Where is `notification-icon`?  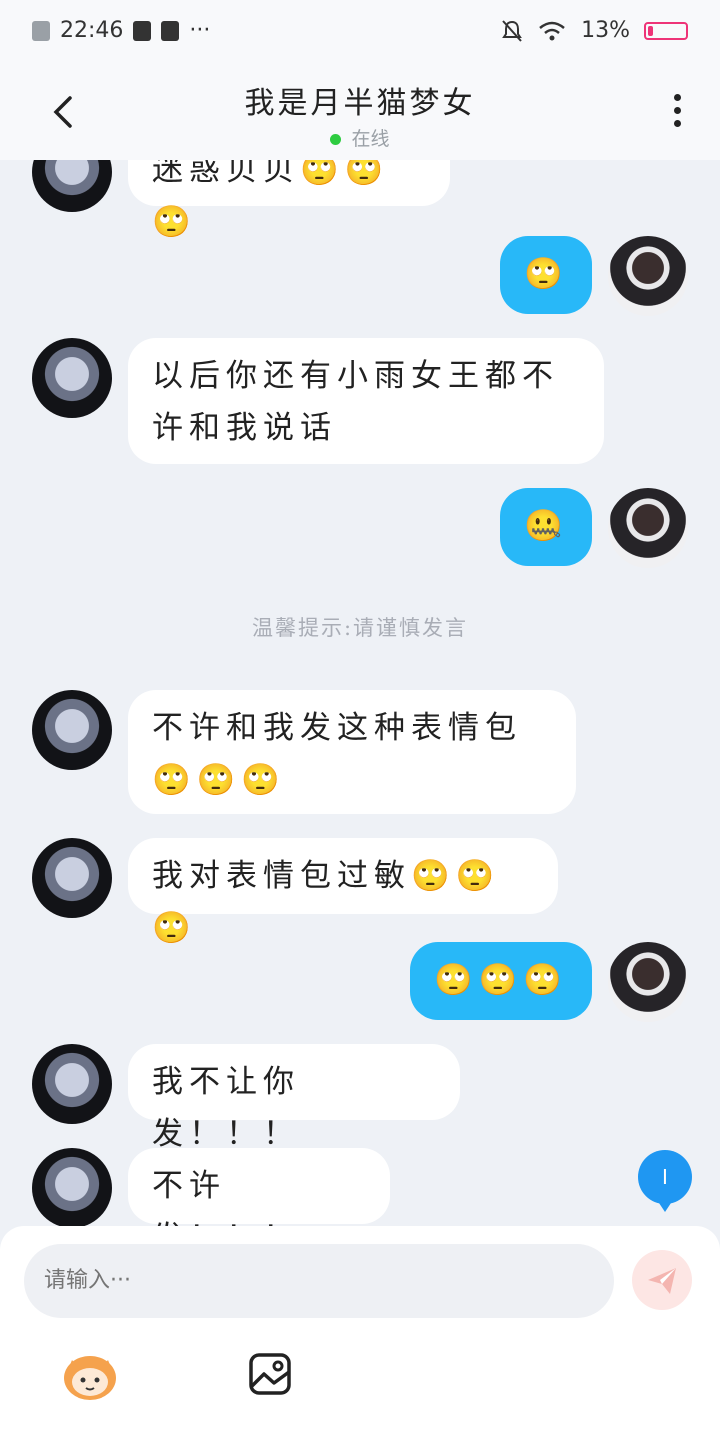 notification-icon is located at coordinates (41, 30).